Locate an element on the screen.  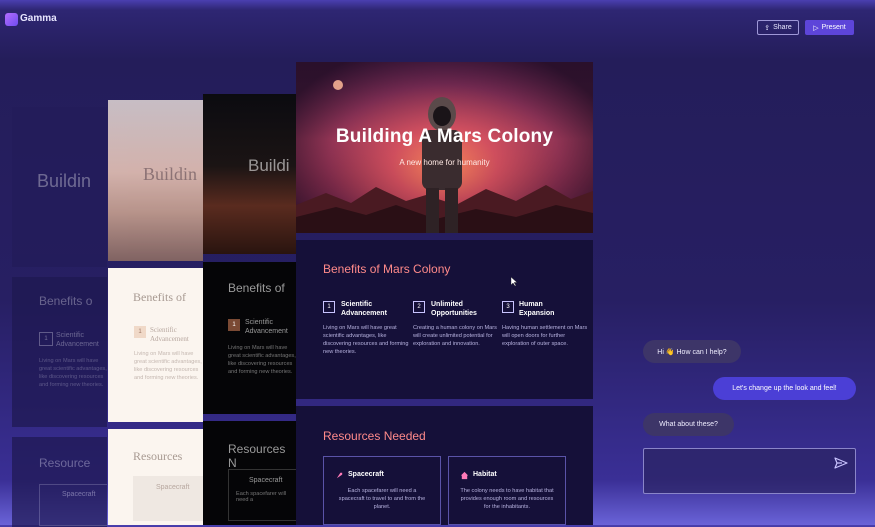
resource-title: Habitat is located at coordinates (485, 474).